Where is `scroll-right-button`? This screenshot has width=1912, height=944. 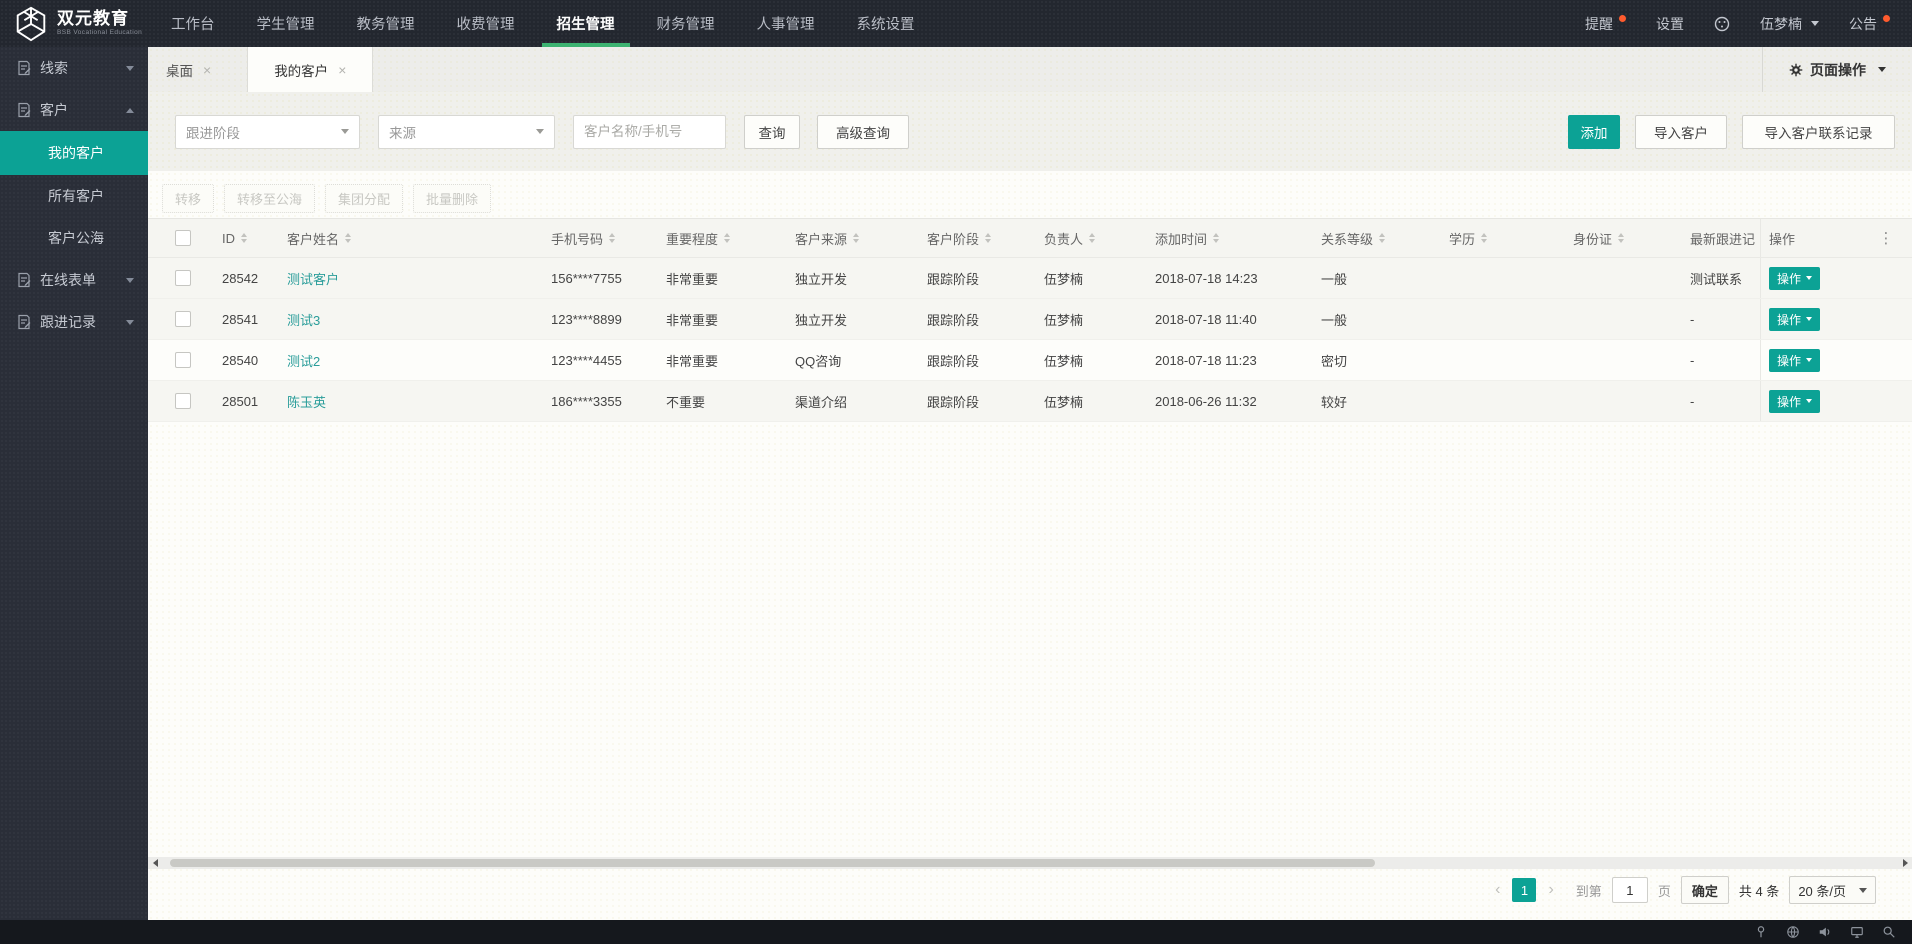
scroll-right-button is located at coordinates (1905, 863).